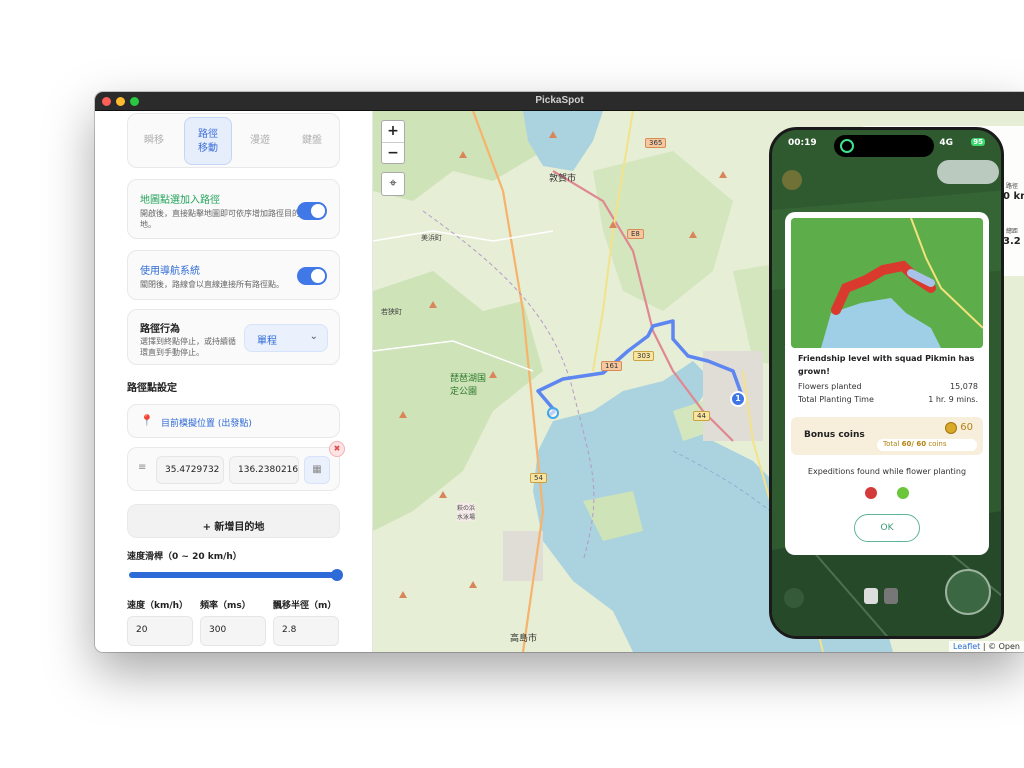  Describe the element at coordinates (233, 631) in the screenshot. I see `freq-input: 300` at that location.